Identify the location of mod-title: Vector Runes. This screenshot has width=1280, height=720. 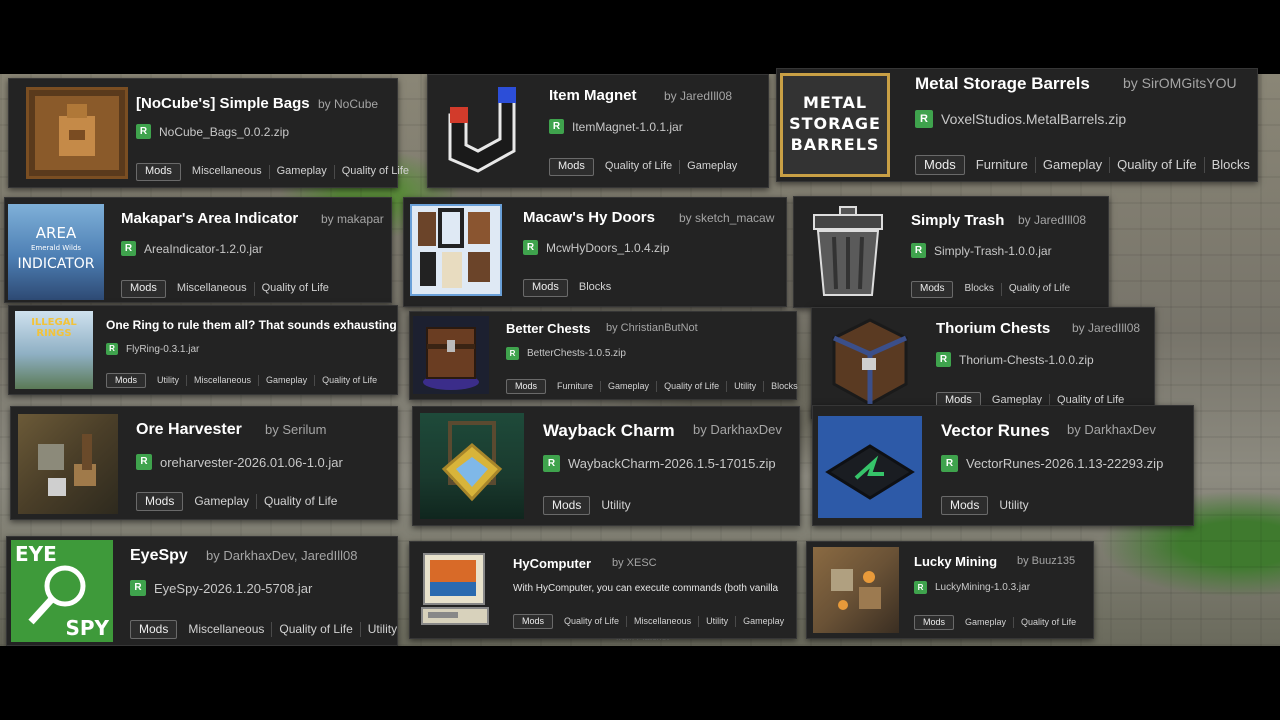
(995, 431).